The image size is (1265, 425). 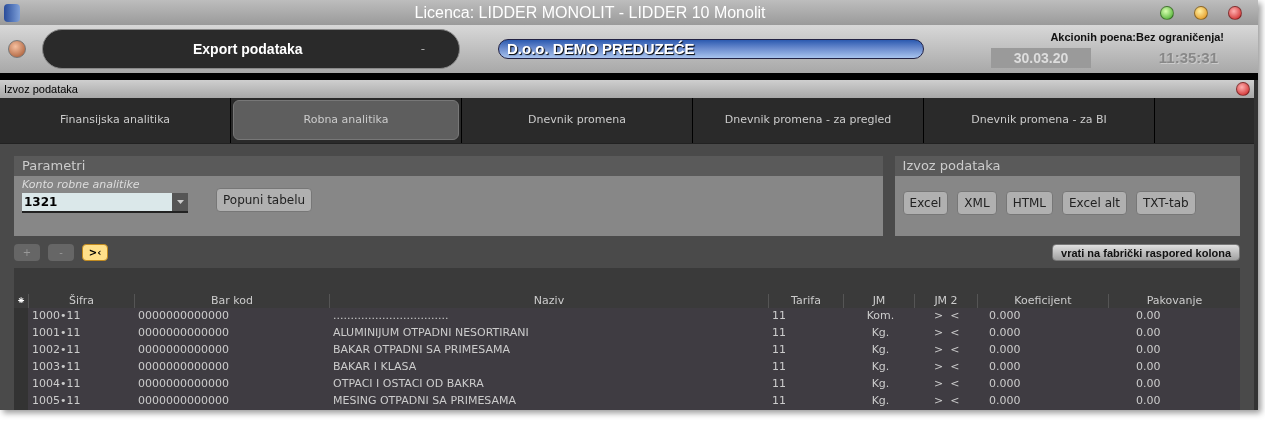 What do you see at coordinates (601, 48) in the screenshot?
I see `company-name: D.o.o. DEMO PREDUZEĆE` at bounding box center [601, 48].